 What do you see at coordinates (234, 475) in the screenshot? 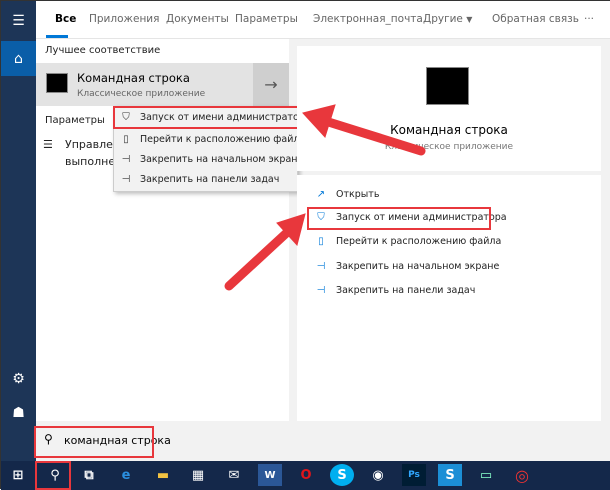
I see `mail-icon: ✉` at bounding box center [234, 475].